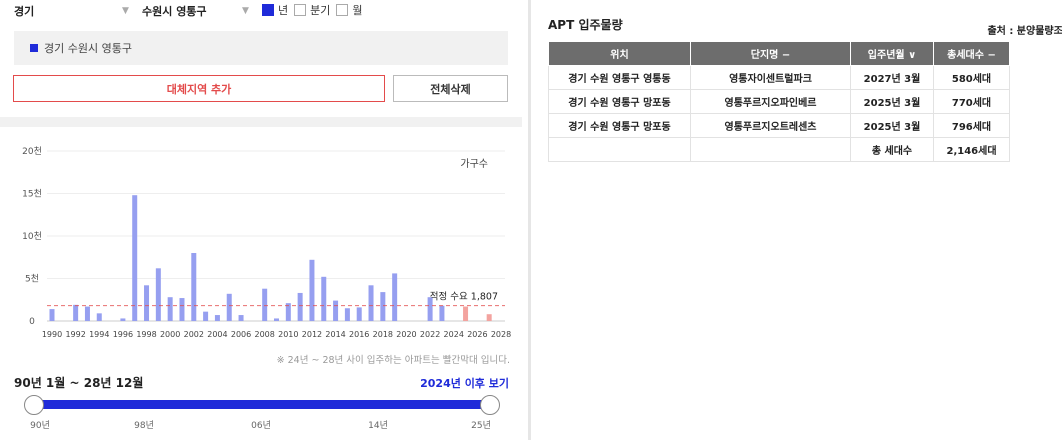 The image size is (1062, 440). What do you see at coordinates (378, 426) in the screenshot?
I see `slider-tick: 14년` at bounding box center [378, 426].